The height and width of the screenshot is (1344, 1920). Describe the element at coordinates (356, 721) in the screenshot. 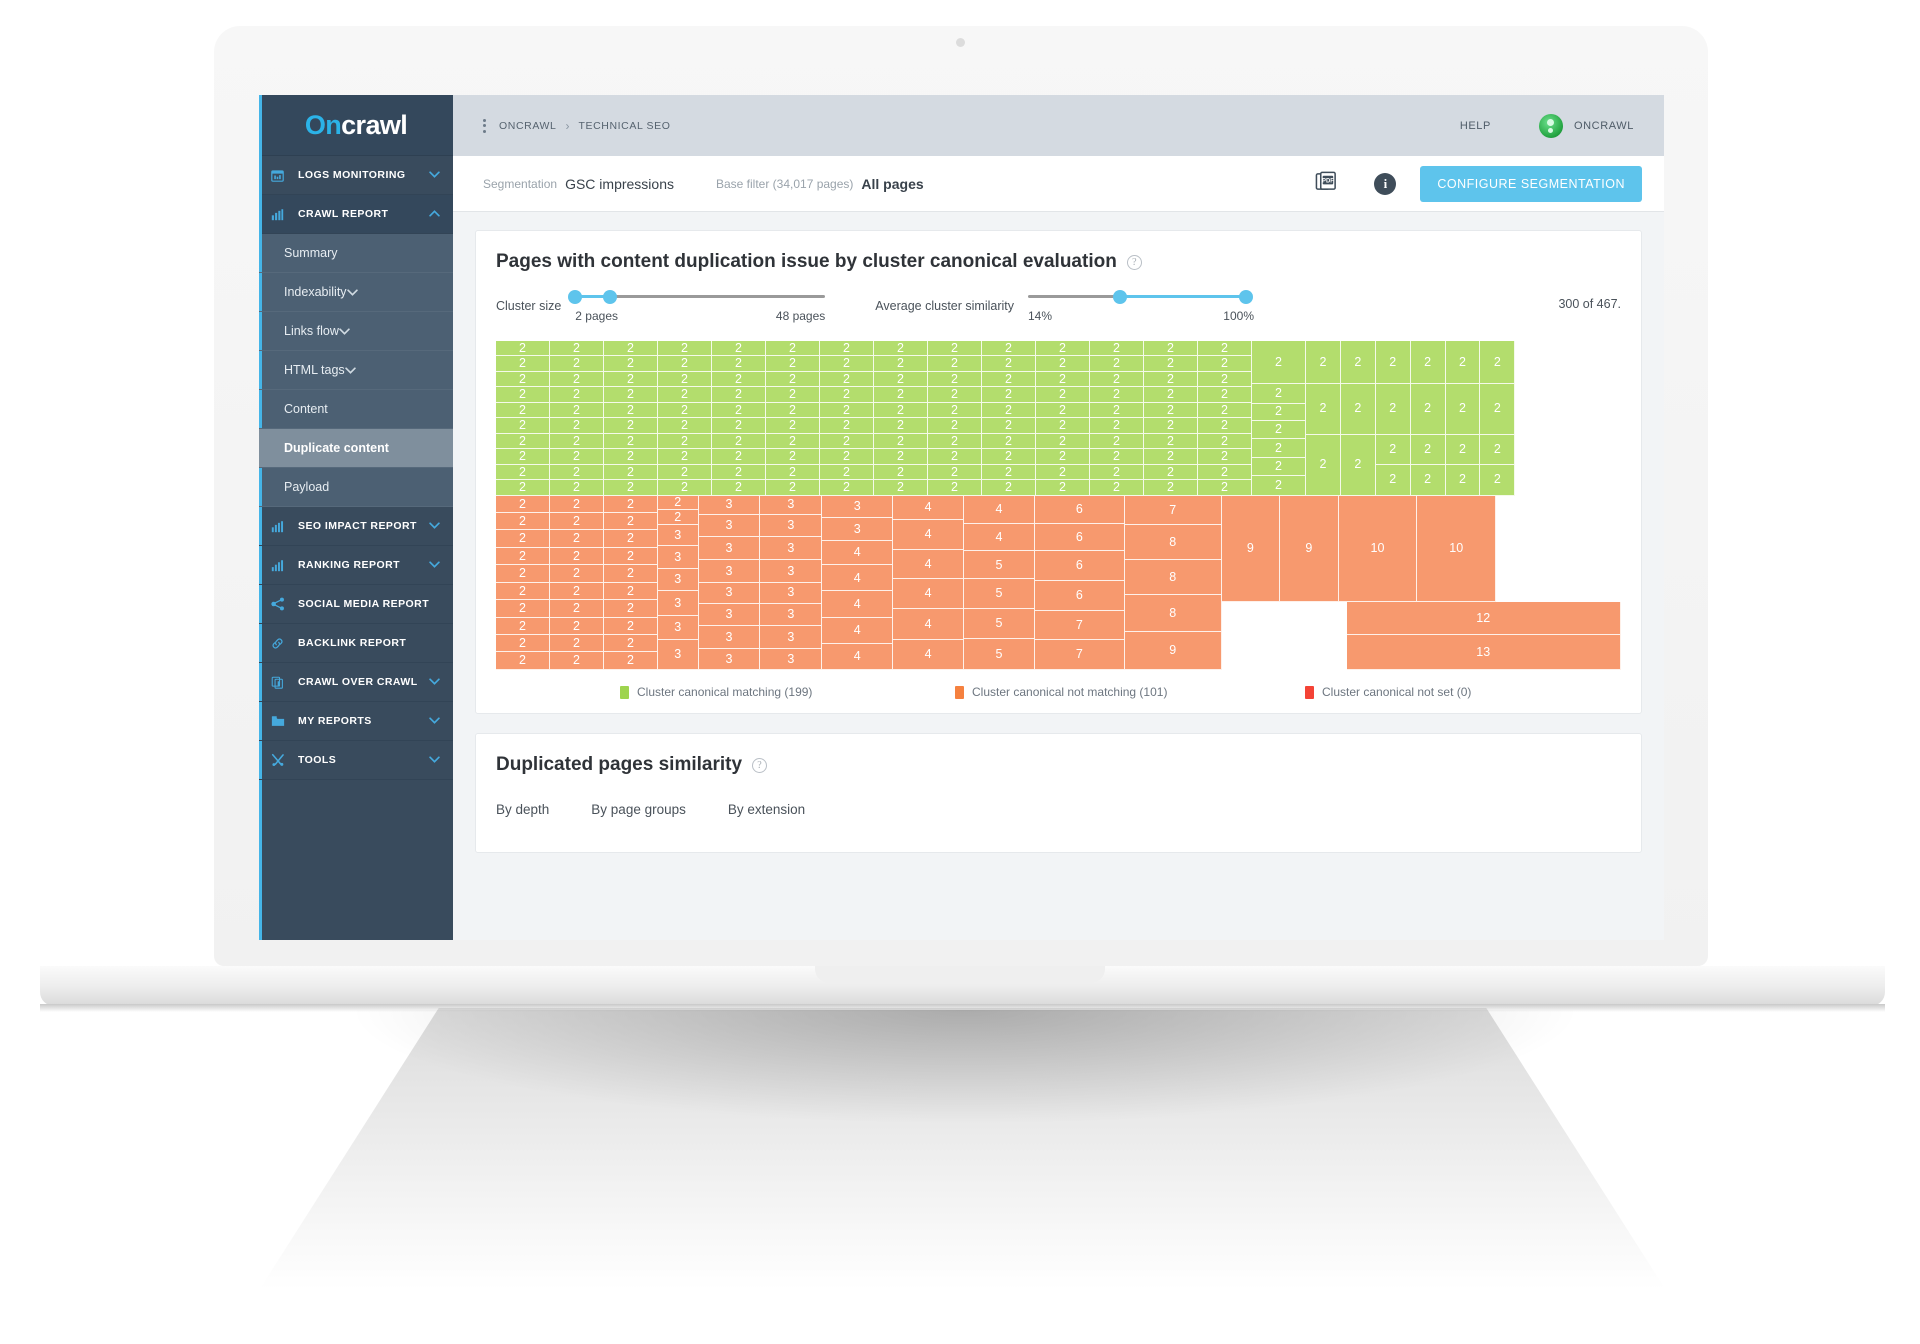

I see `sidebar-group-my-reports: MY REPORTS` at that location.